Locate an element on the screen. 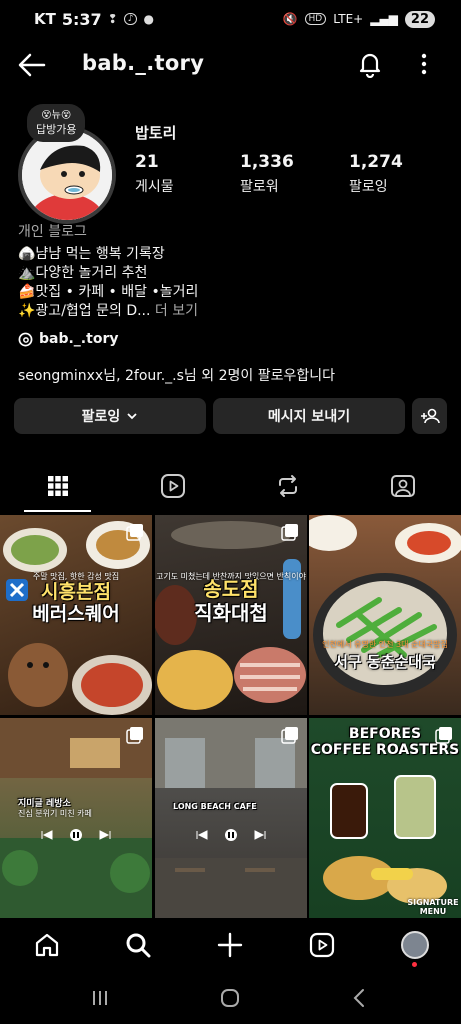  post-title-line: 베러스퀘어 is located at coordinates (76, 614).